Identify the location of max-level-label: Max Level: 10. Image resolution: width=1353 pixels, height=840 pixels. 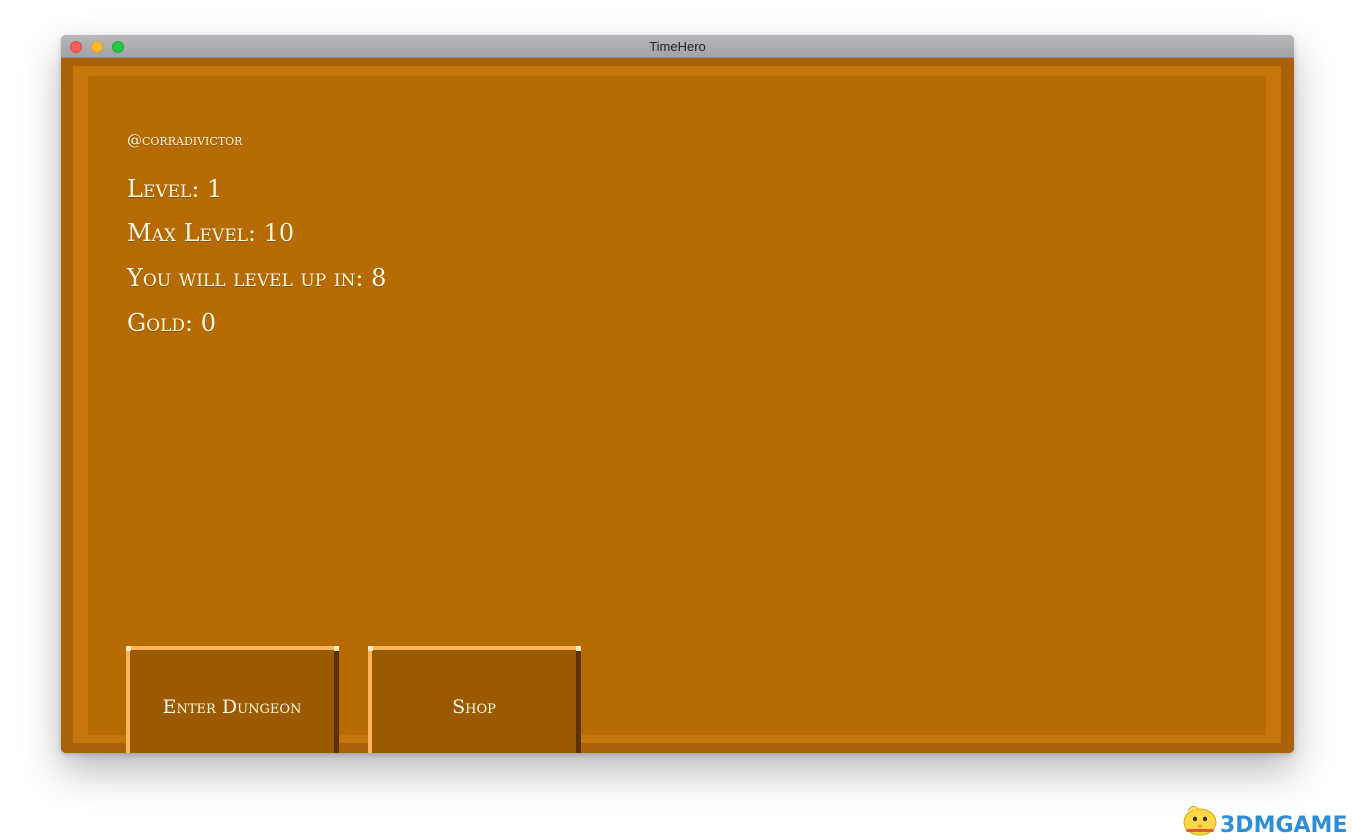
(211, 233).